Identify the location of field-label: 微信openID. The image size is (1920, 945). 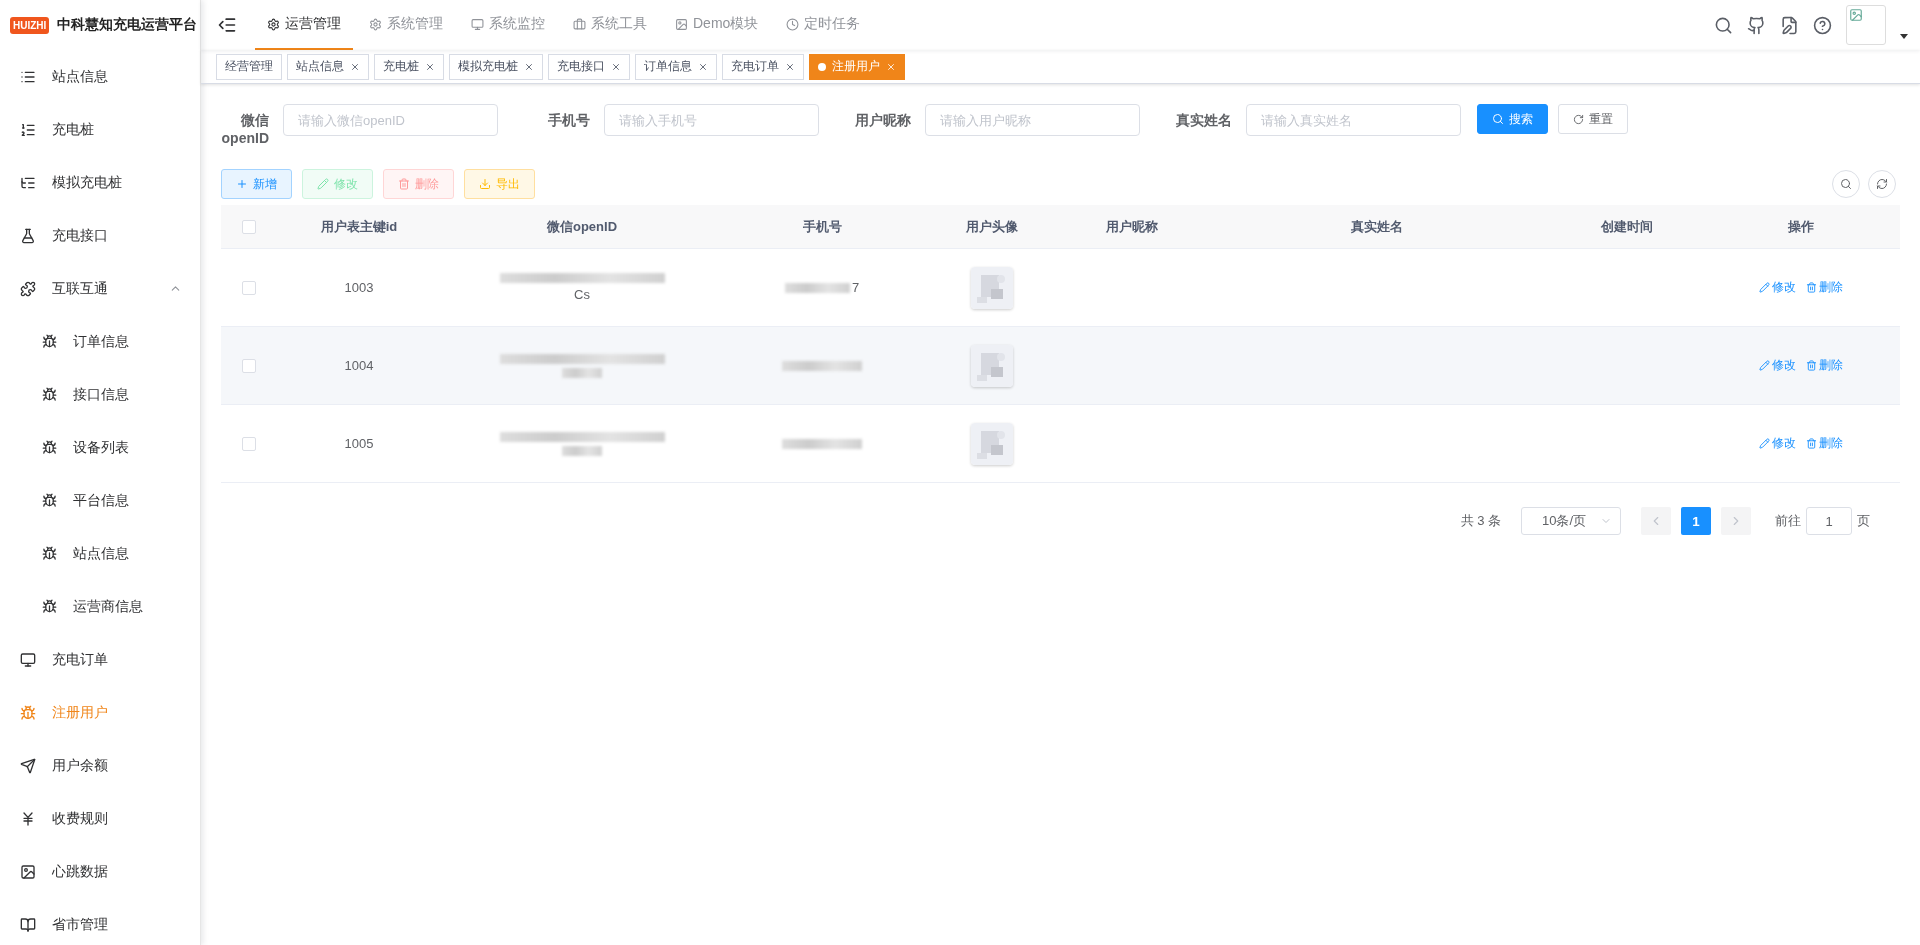
(245, 129).